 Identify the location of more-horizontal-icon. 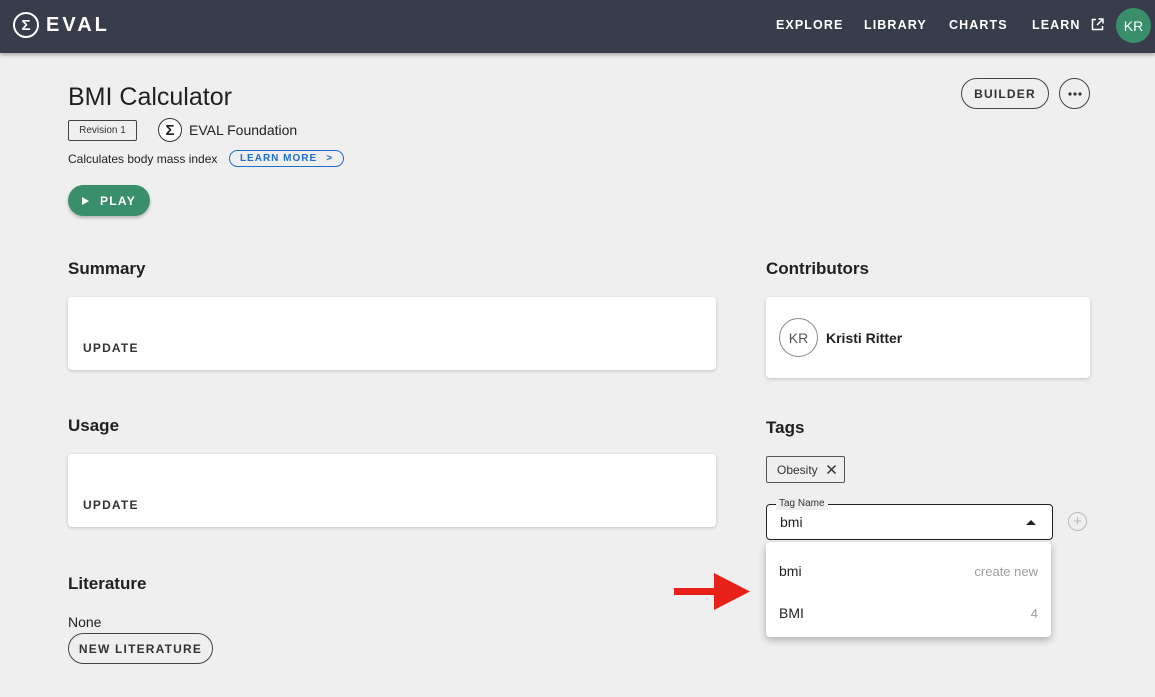
(1074, 93).